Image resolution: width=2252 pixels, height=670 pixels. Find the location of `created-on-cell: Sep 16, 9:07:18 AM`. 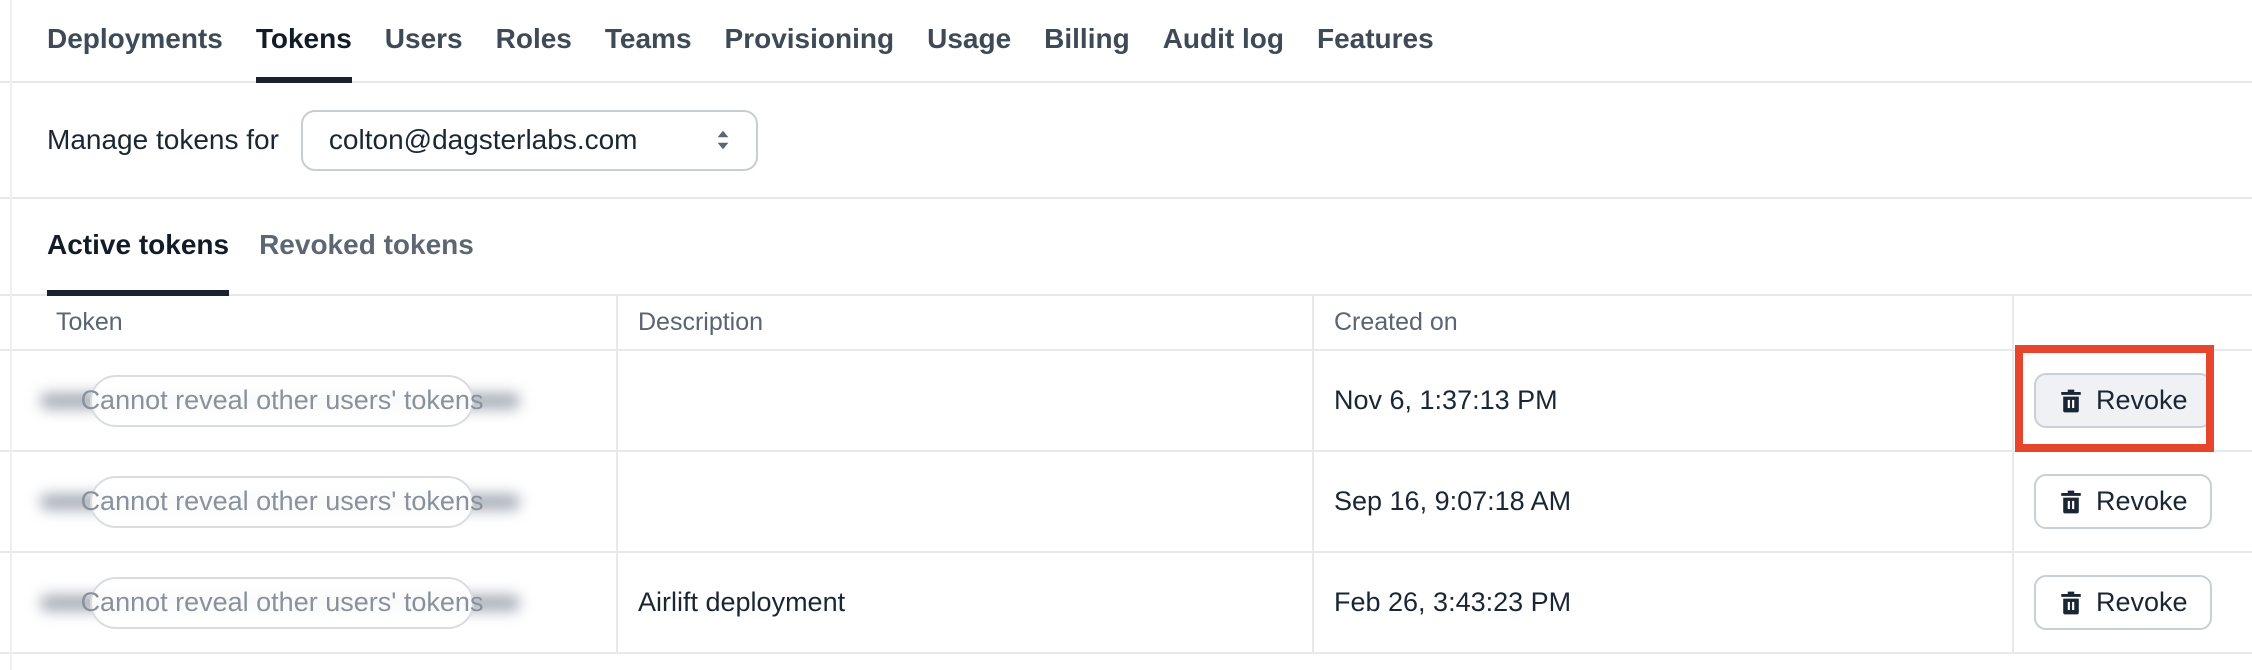

created-on-cell: Sep 16, 9:07:18 AM is located at coordinates (1663, 502).